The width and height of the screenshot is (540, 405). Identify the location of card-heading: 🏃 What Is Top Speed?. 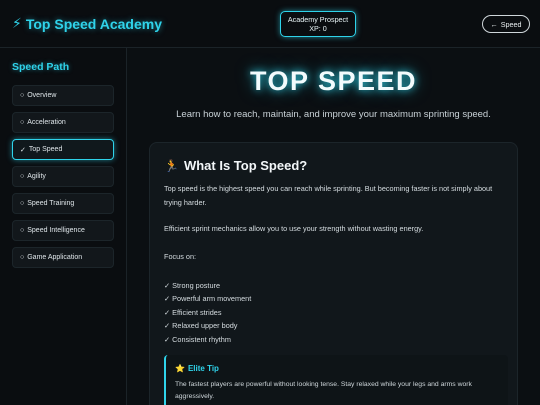
(235, 165).